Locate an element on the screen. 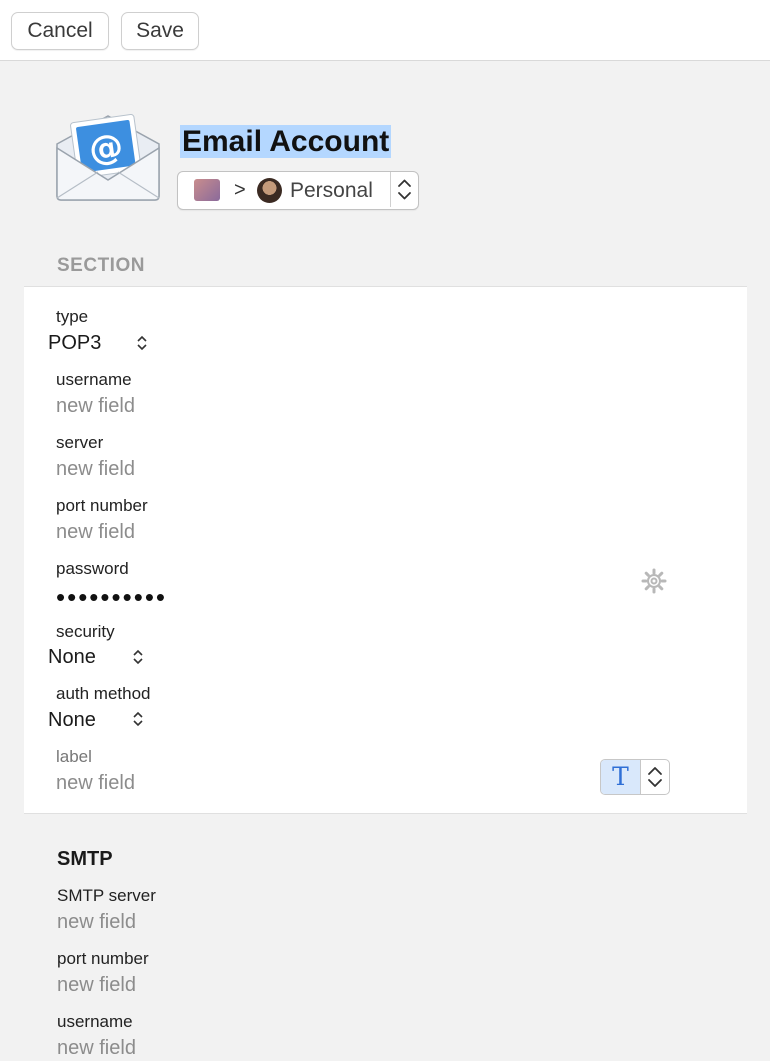 Image resolution: width=770 pixels, height=1061 pixels. field-label-type: type is located at coordinates (72, 316).